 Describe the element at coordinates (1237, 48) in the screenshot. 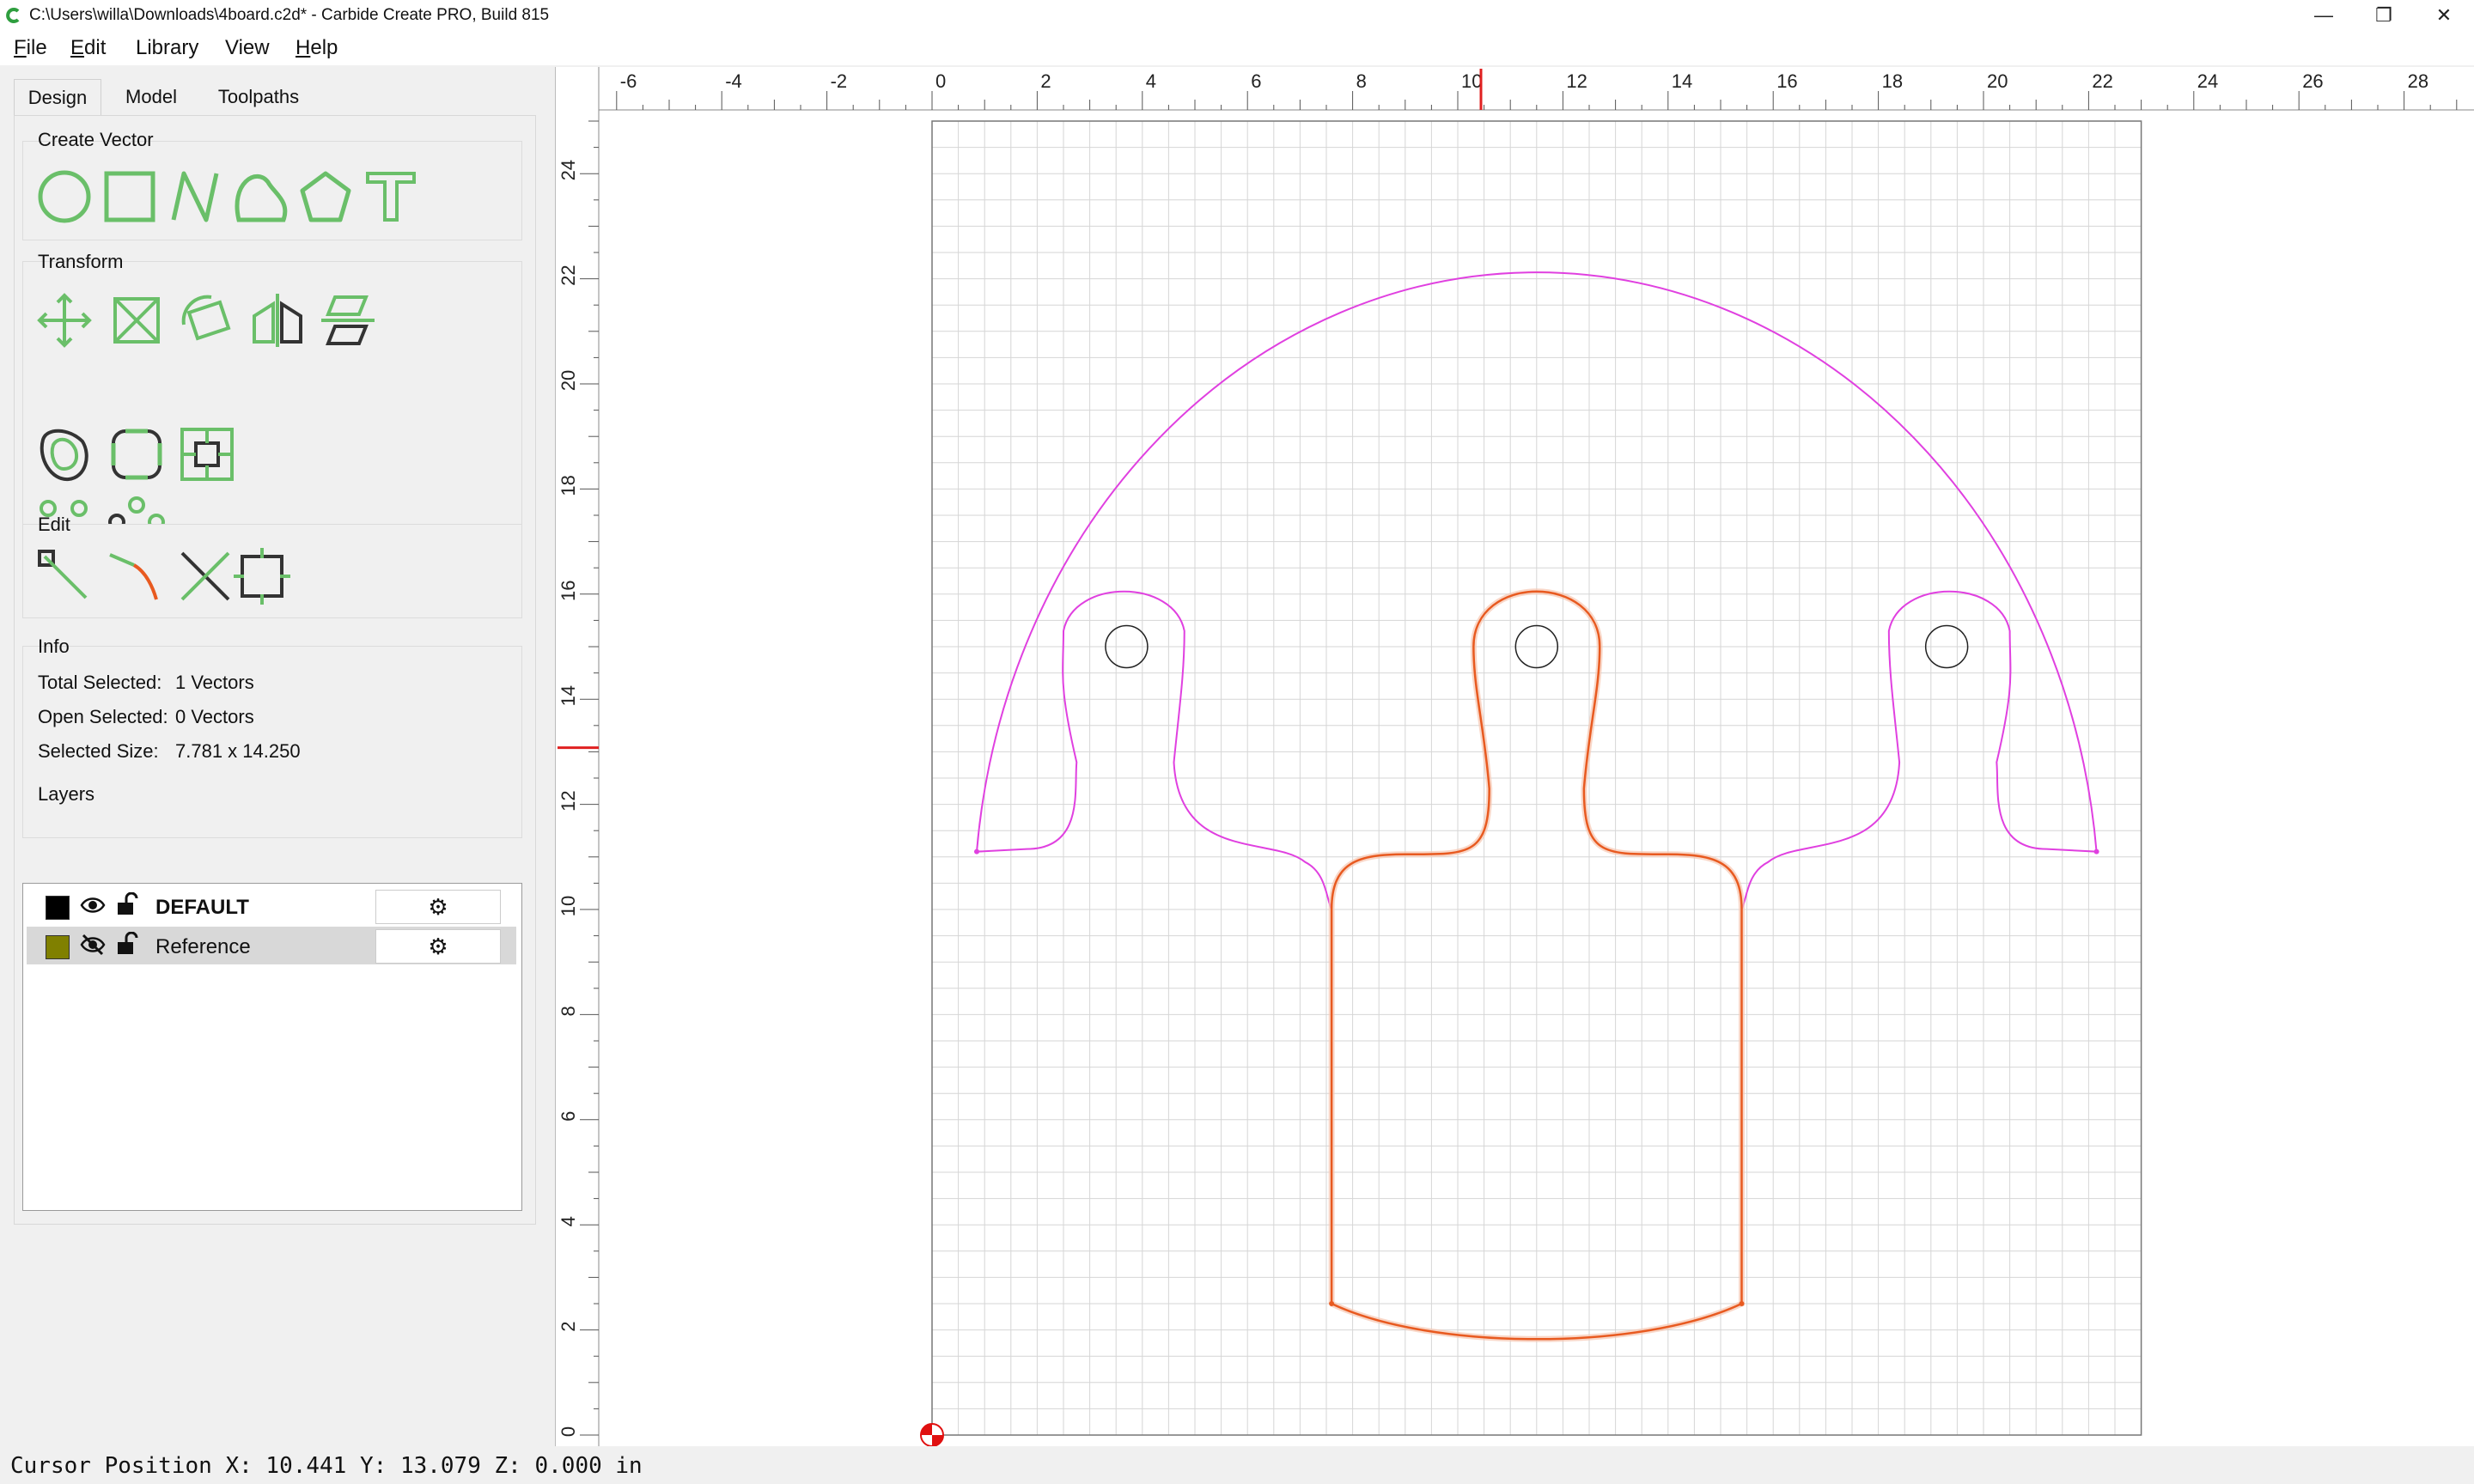

I see `menu-bar: File Edit Library View Help` at that location.